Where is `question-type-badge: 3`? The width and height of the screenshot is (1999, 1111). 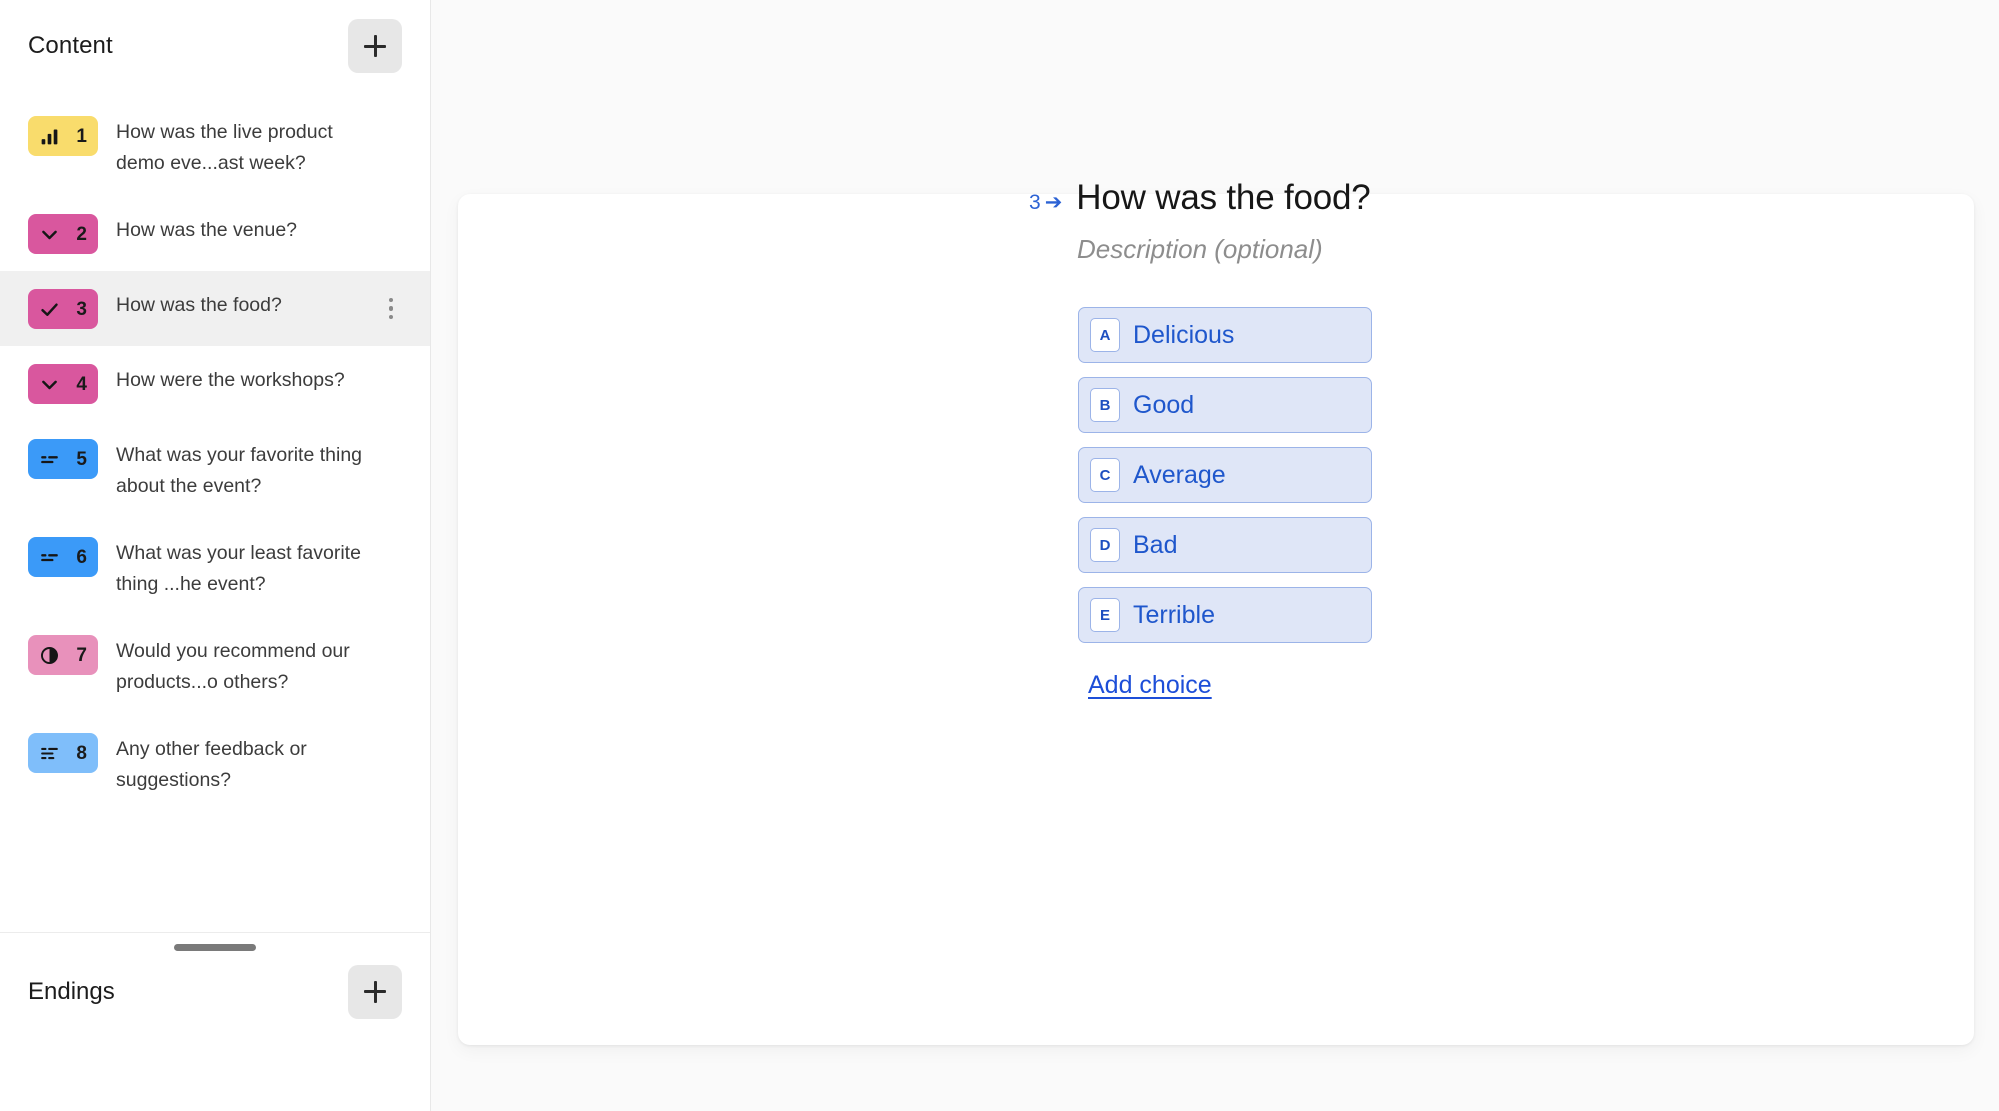 question-type-badge: 3 is located at coordinates (63, 309).